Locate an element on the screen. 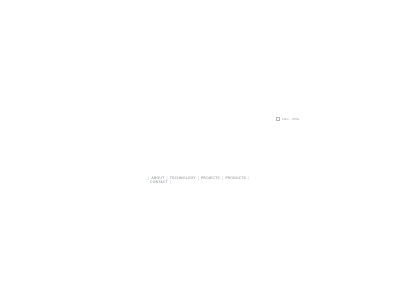 Image resolution: width=400 pixels, height=300 pixels. nav-row-2: CONTACT | is located at coordinates (198, 182).